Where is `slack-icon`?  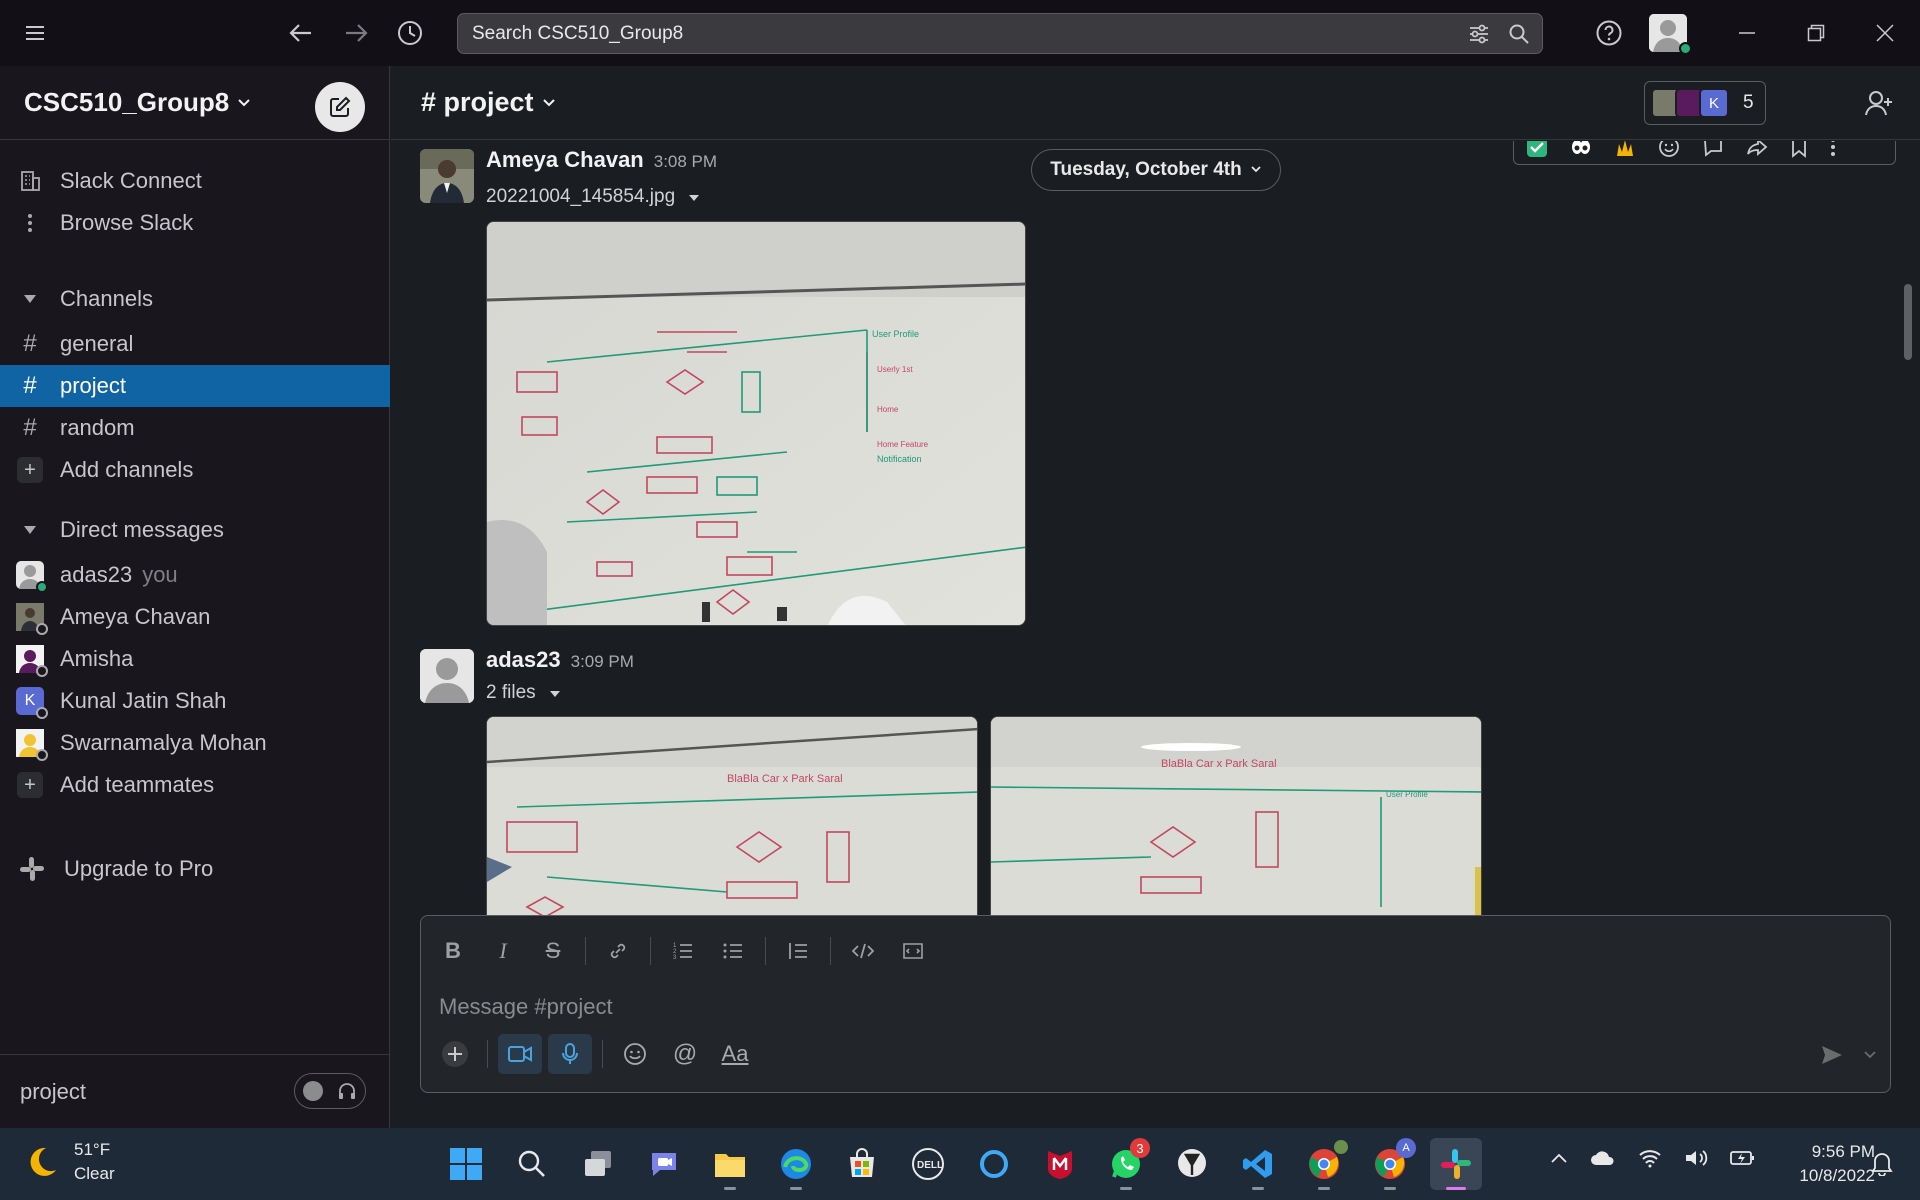
slack-icon is located at coordinates (1456, 1164).